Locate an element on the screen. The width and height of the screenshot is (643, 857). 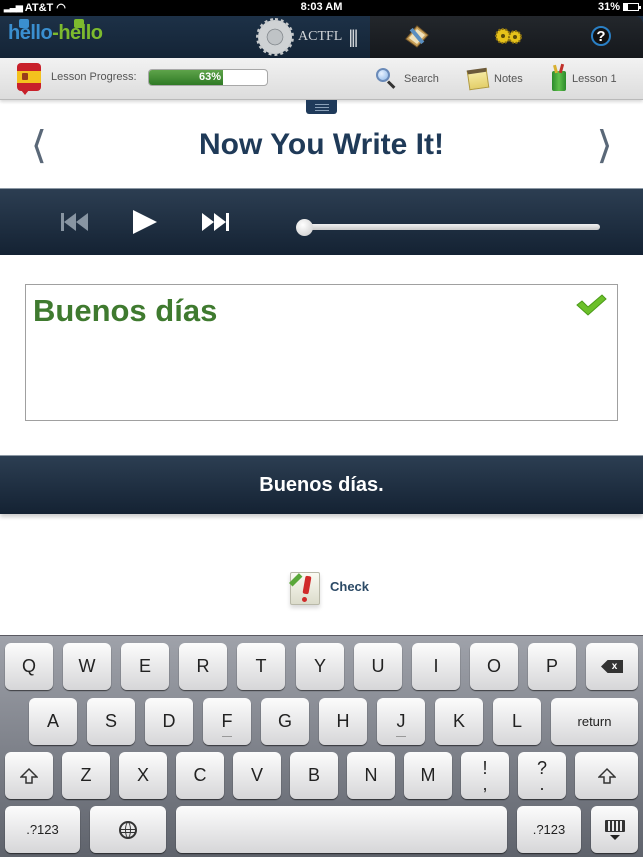
status-bar: ▂▃▅ AT&T ◠ 8:03 AM 31% is located at coordinates (321, 8).